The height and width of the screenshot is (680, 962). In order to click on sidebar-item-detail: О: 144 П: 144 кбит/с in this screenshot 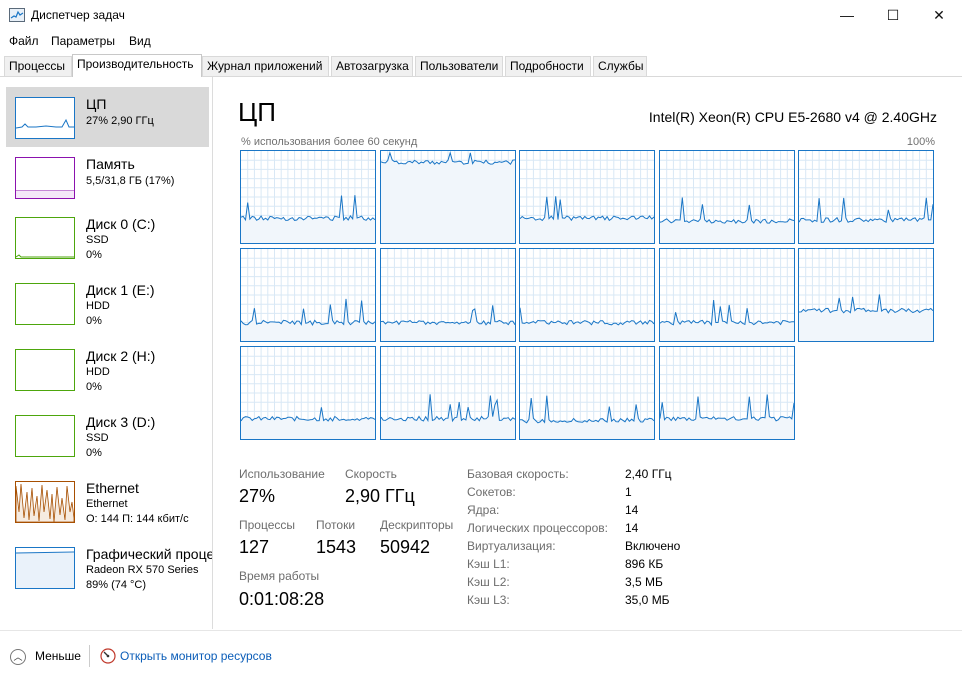, I will do `click(137, 519)`.